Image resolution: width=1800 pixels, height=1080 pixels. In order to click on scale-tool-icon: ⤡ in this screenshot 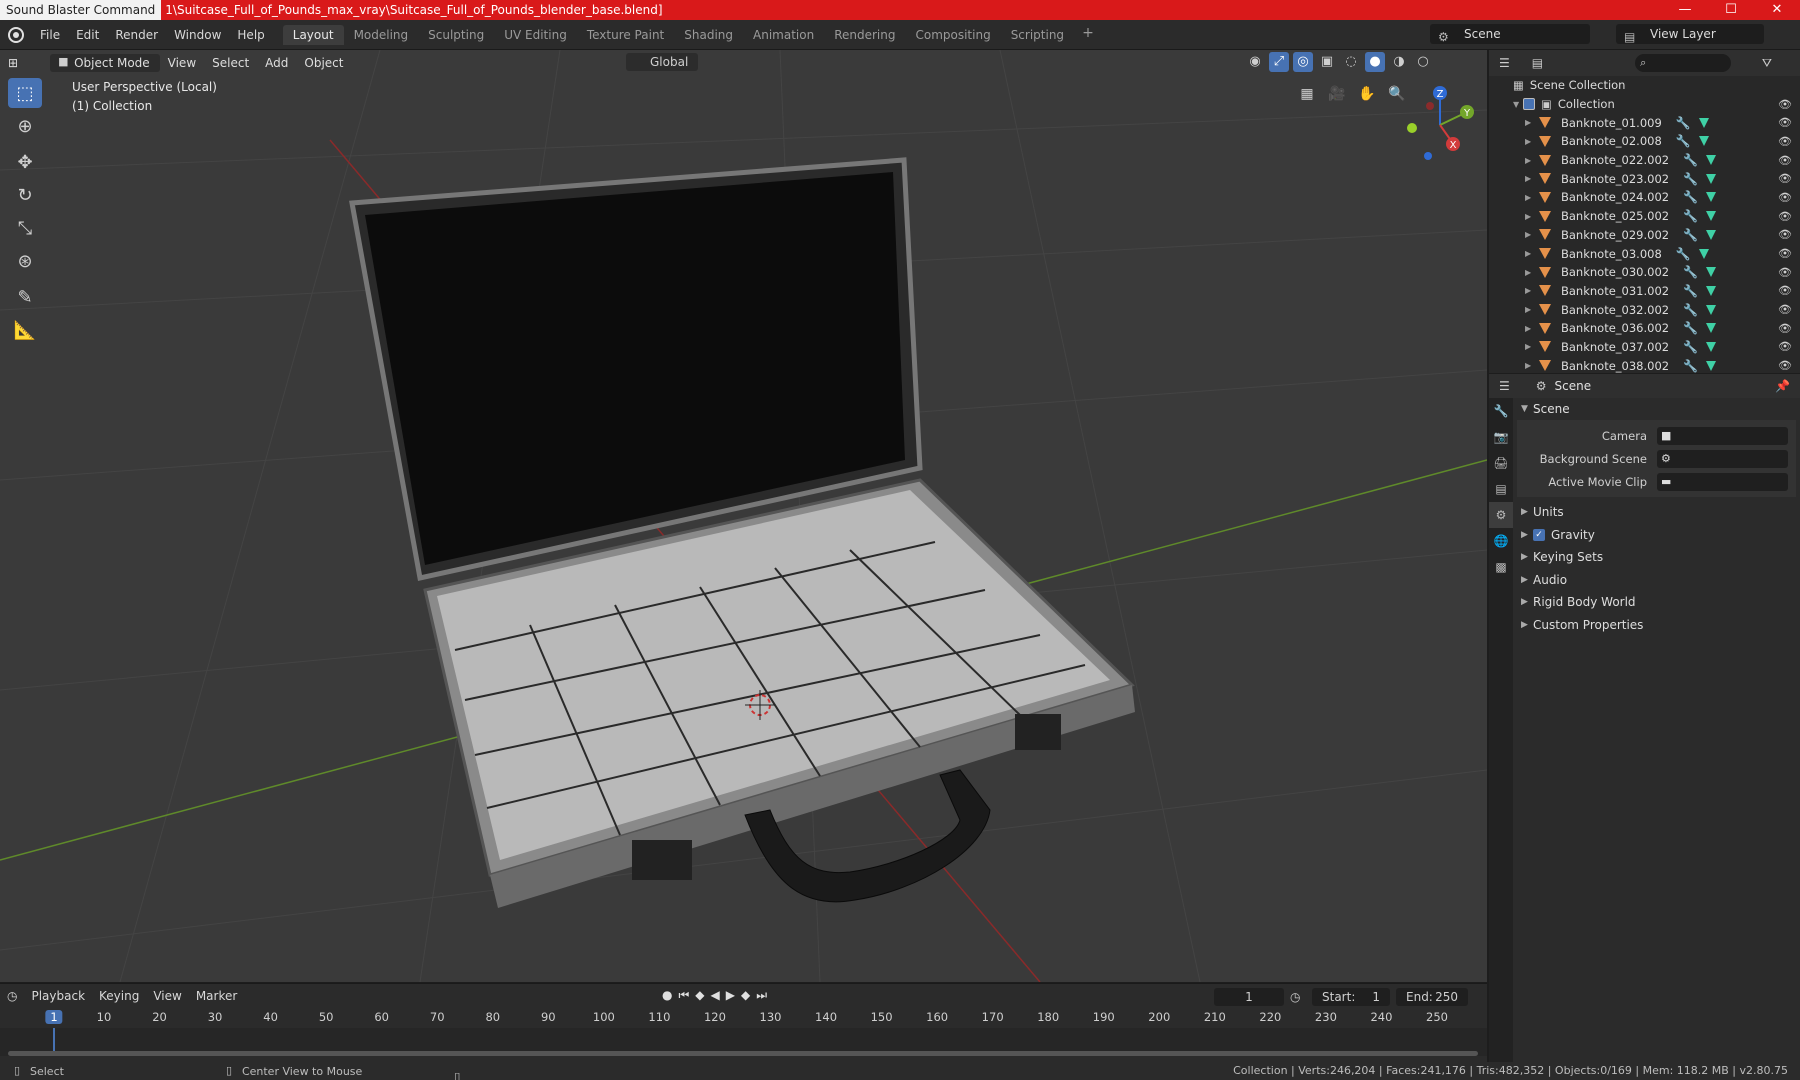, I will do `click(25, 228)`.